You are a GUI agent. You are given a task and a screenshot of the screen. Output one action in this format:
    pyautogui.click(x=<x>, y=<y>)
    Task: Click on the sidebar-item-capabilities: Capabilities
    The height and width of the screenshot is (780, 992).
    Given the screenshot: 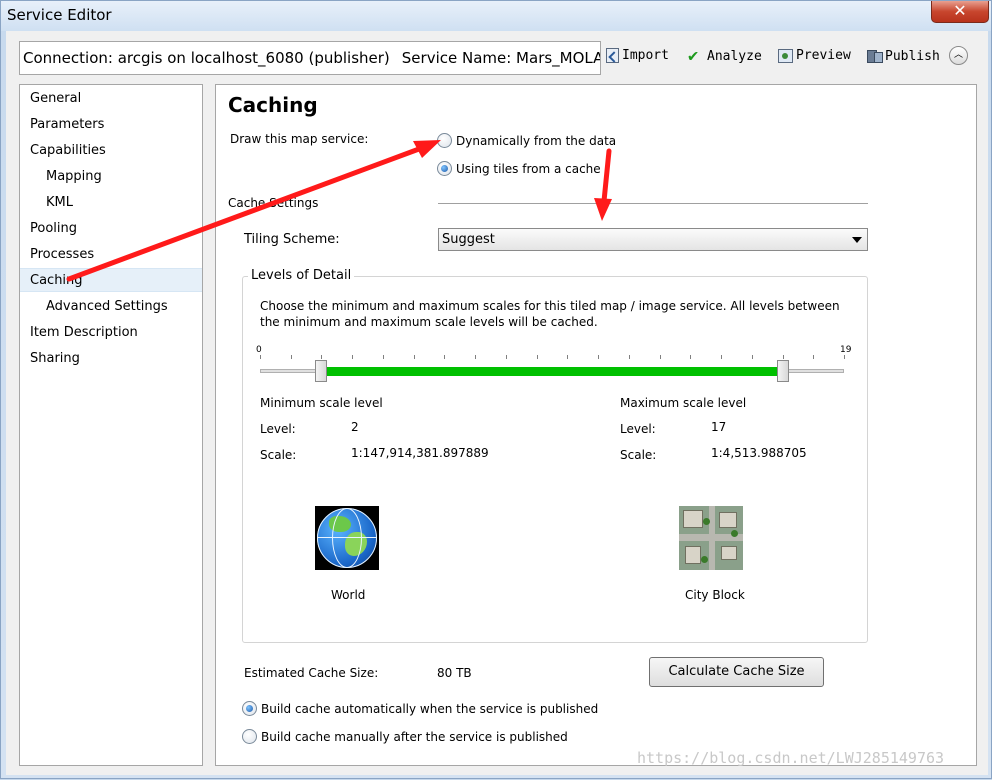 What is the action you would take?
    pyautogui.click(x=111, y=151)
    